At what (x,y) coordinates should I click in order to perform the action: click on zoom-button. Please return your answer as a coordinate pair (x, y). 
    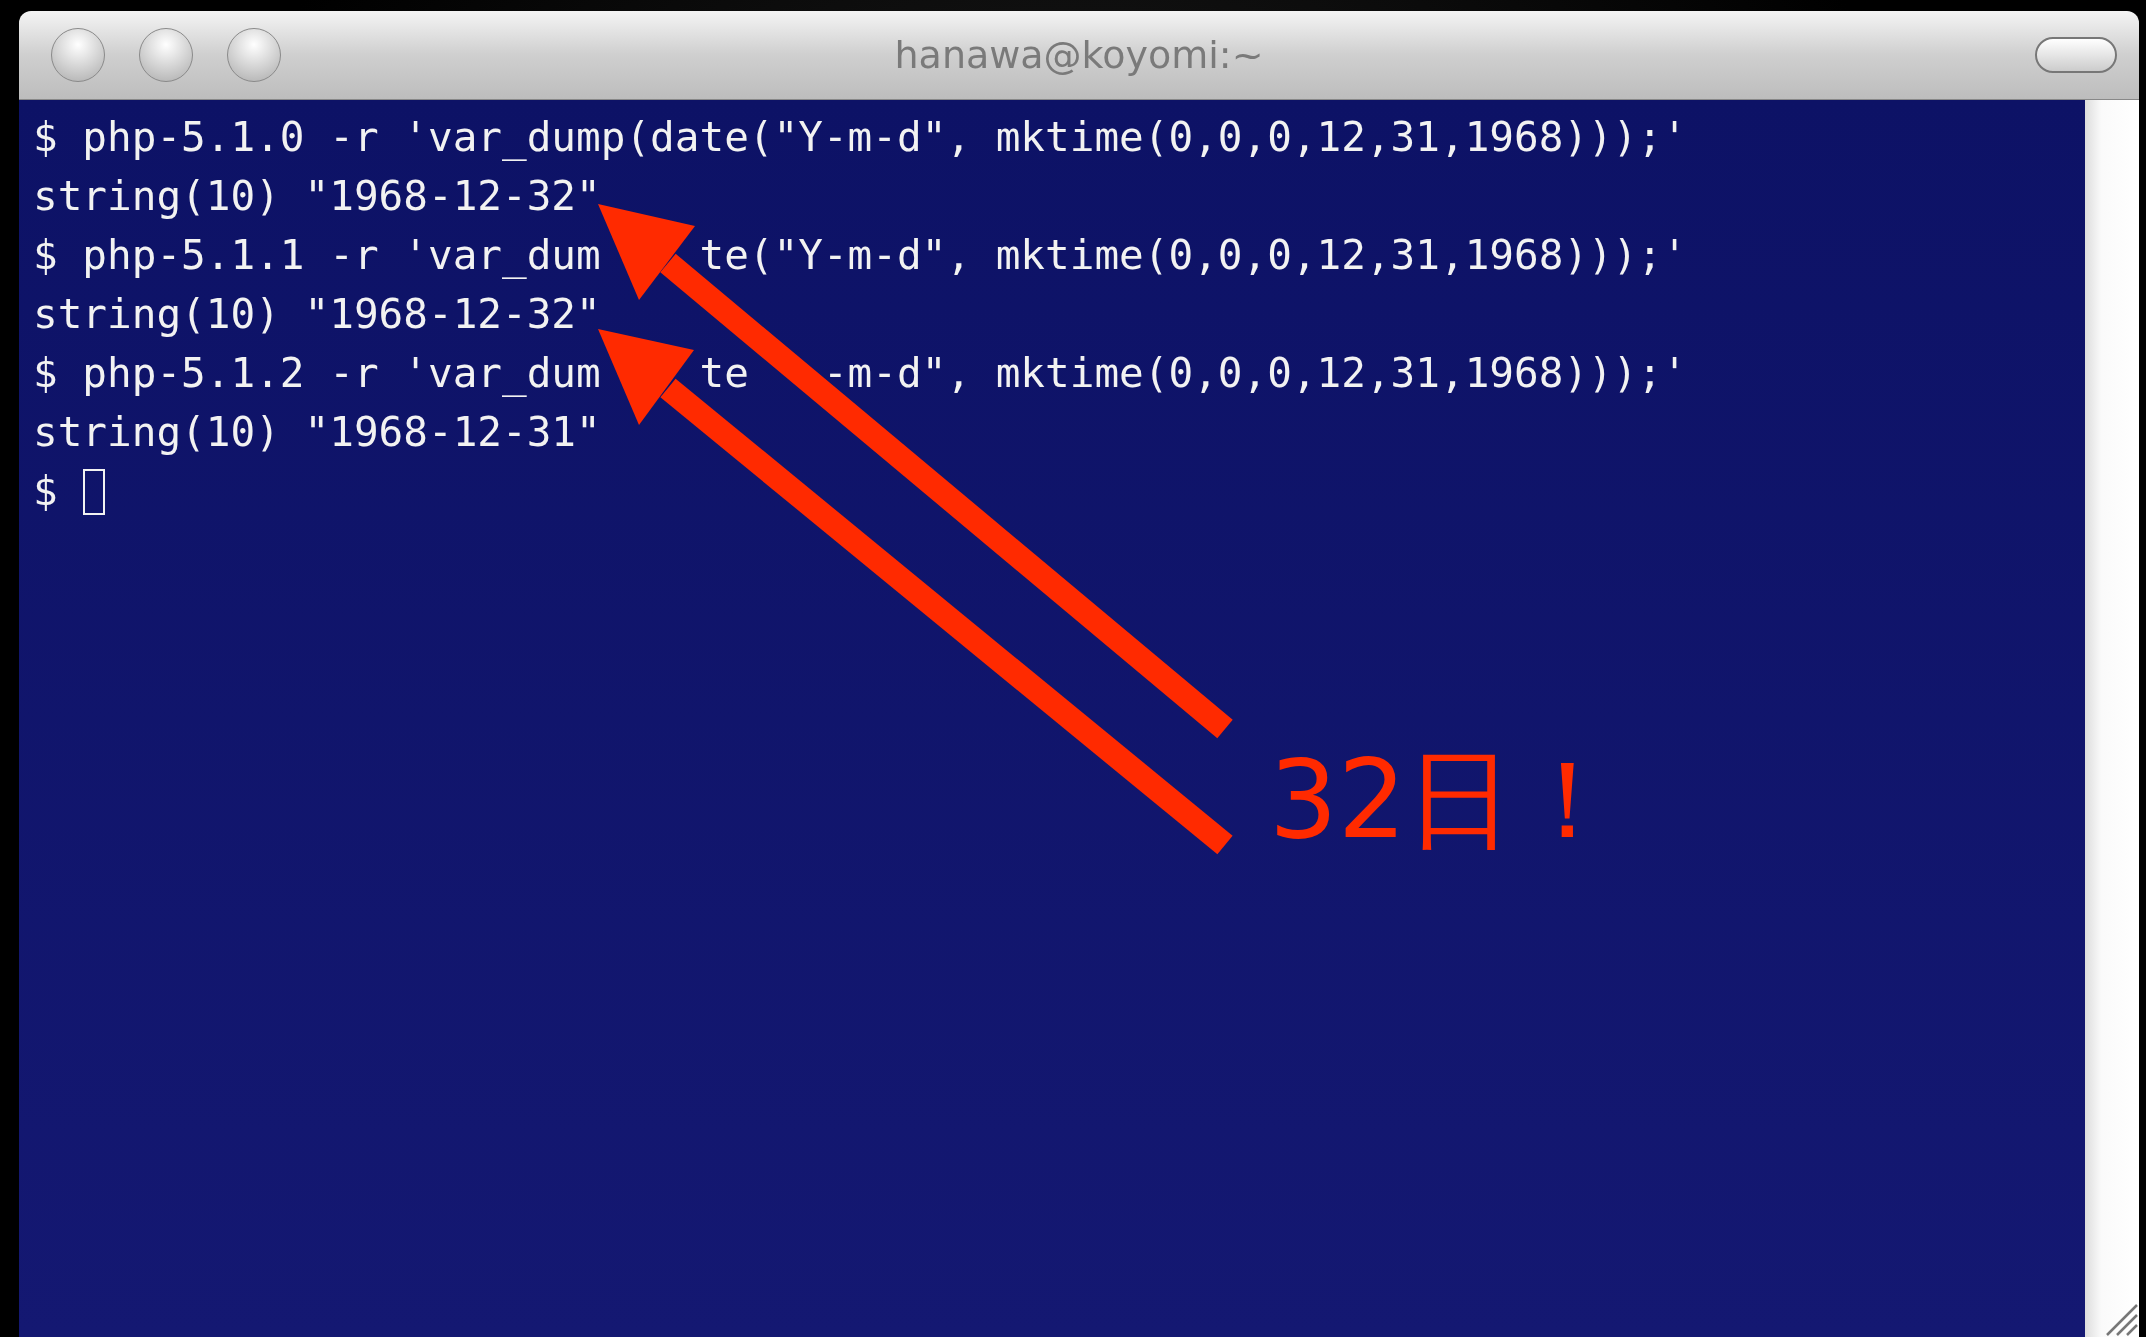
    Looking at the image, I should click on (254, 55).